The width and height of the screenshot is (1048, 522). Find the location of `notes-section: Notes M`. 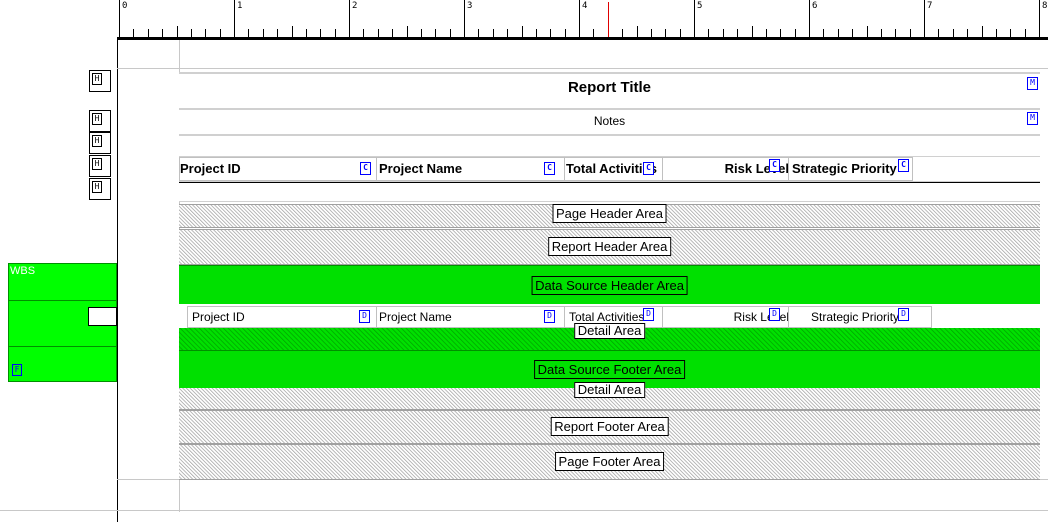

notes-section: Notes M is located at coordinates (609, 121).